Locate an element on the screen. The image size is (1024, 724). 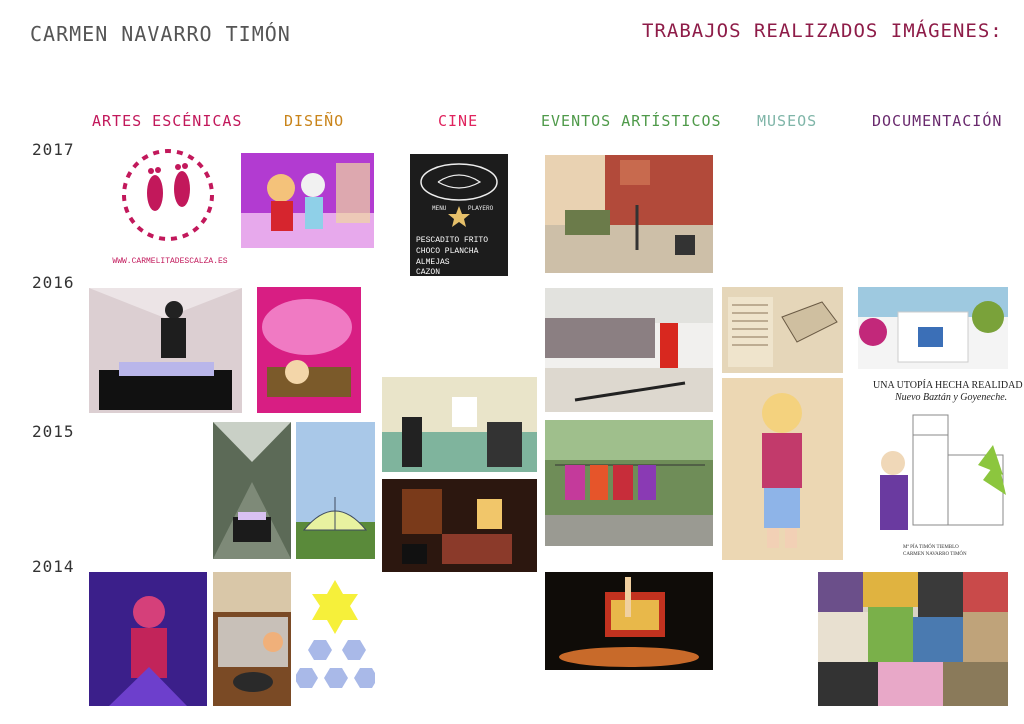
category-diseno: DISEÑO is located at coordinates (314, 121).